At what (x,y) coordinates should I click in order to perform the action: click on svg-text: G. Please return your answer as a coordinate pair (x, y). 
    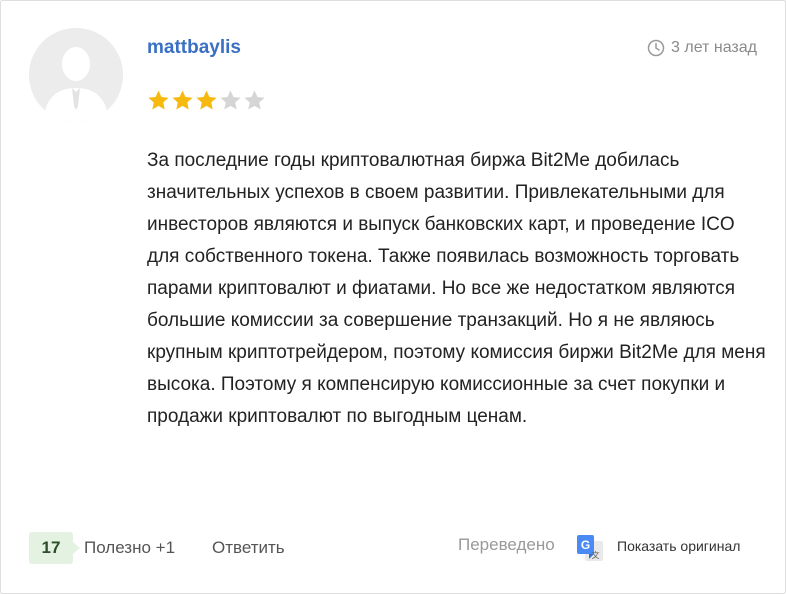
    Looking at the image, I should click on (585, 545).